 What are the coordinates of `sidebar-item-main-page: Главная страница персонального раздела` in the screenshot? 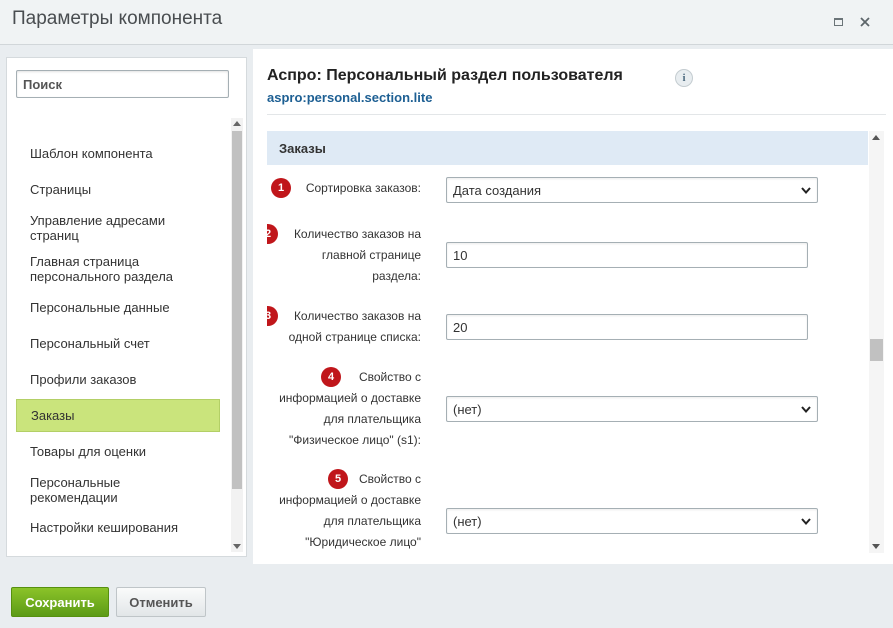 It's located at (118, 269).